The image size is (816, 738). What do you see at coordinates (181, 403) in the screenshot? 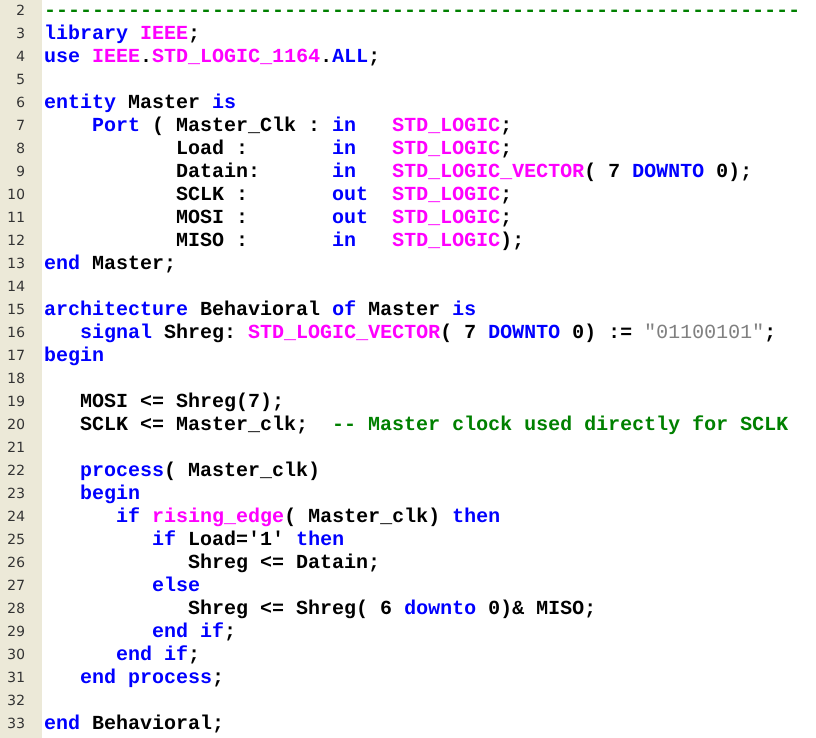
I see `code-line: MOSI <= Shreg(7);` at bounding box center [181, 403].